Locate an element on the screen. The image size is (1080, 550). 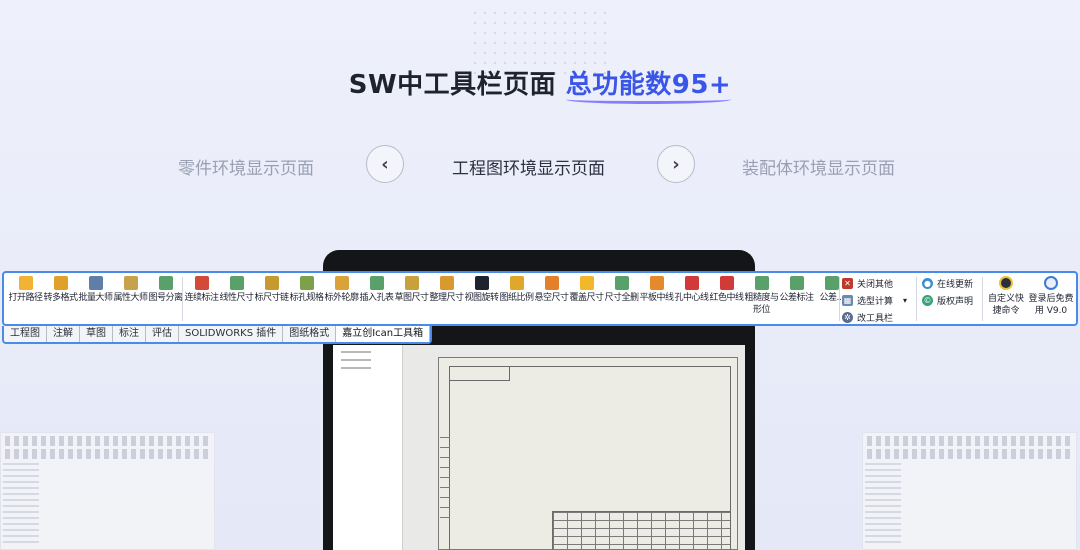
preview-assembly-environment is located at coordinates (969, 491).